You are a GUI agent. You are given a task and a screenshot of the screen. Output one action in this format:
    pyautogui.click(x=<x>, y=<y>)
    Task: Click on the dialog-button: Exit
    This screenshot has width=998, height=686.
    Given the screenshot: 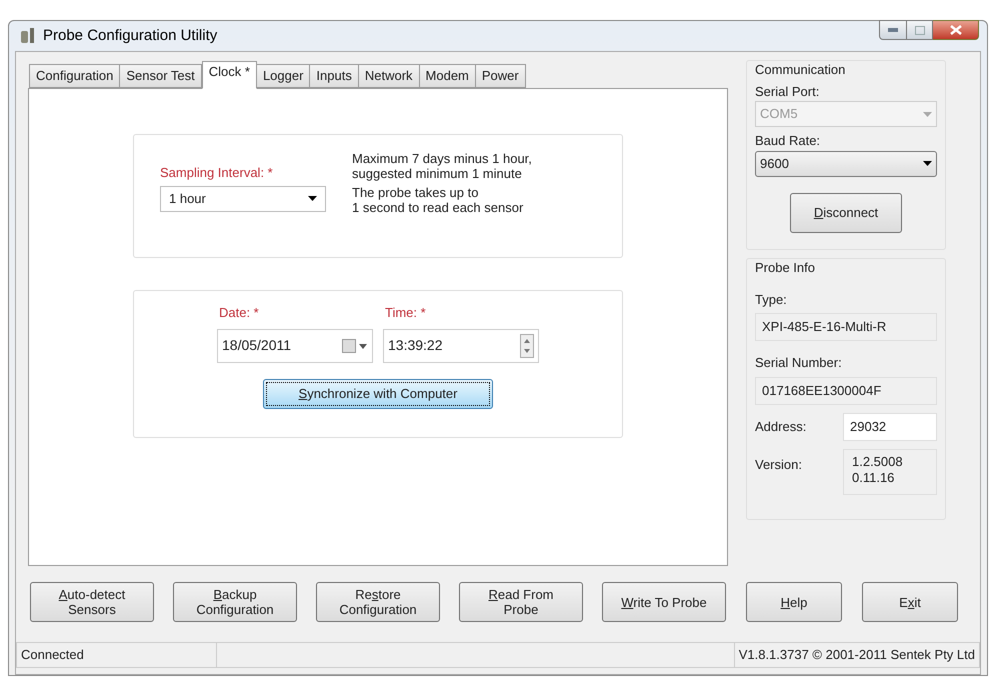 What is the action you would take?
    pyautogui.click(x=910, y=602)
    